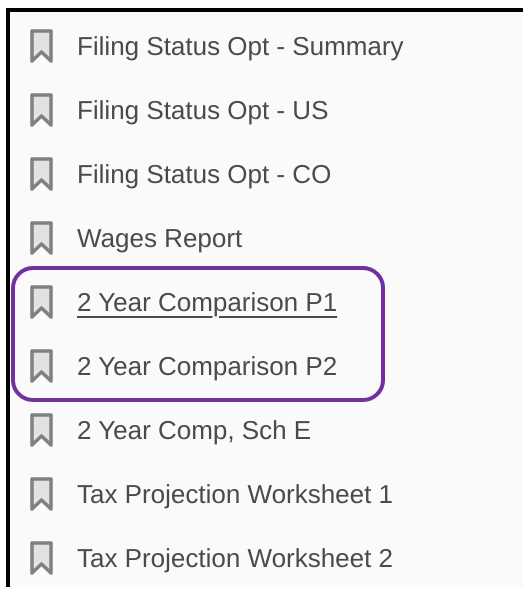 This screenshot has width=523, height=591. What do you see at coordinates (202, 110) in the screenshot?
I see `bookmark-link: Filing Status Opt - US` at bounding box center [202, 110].